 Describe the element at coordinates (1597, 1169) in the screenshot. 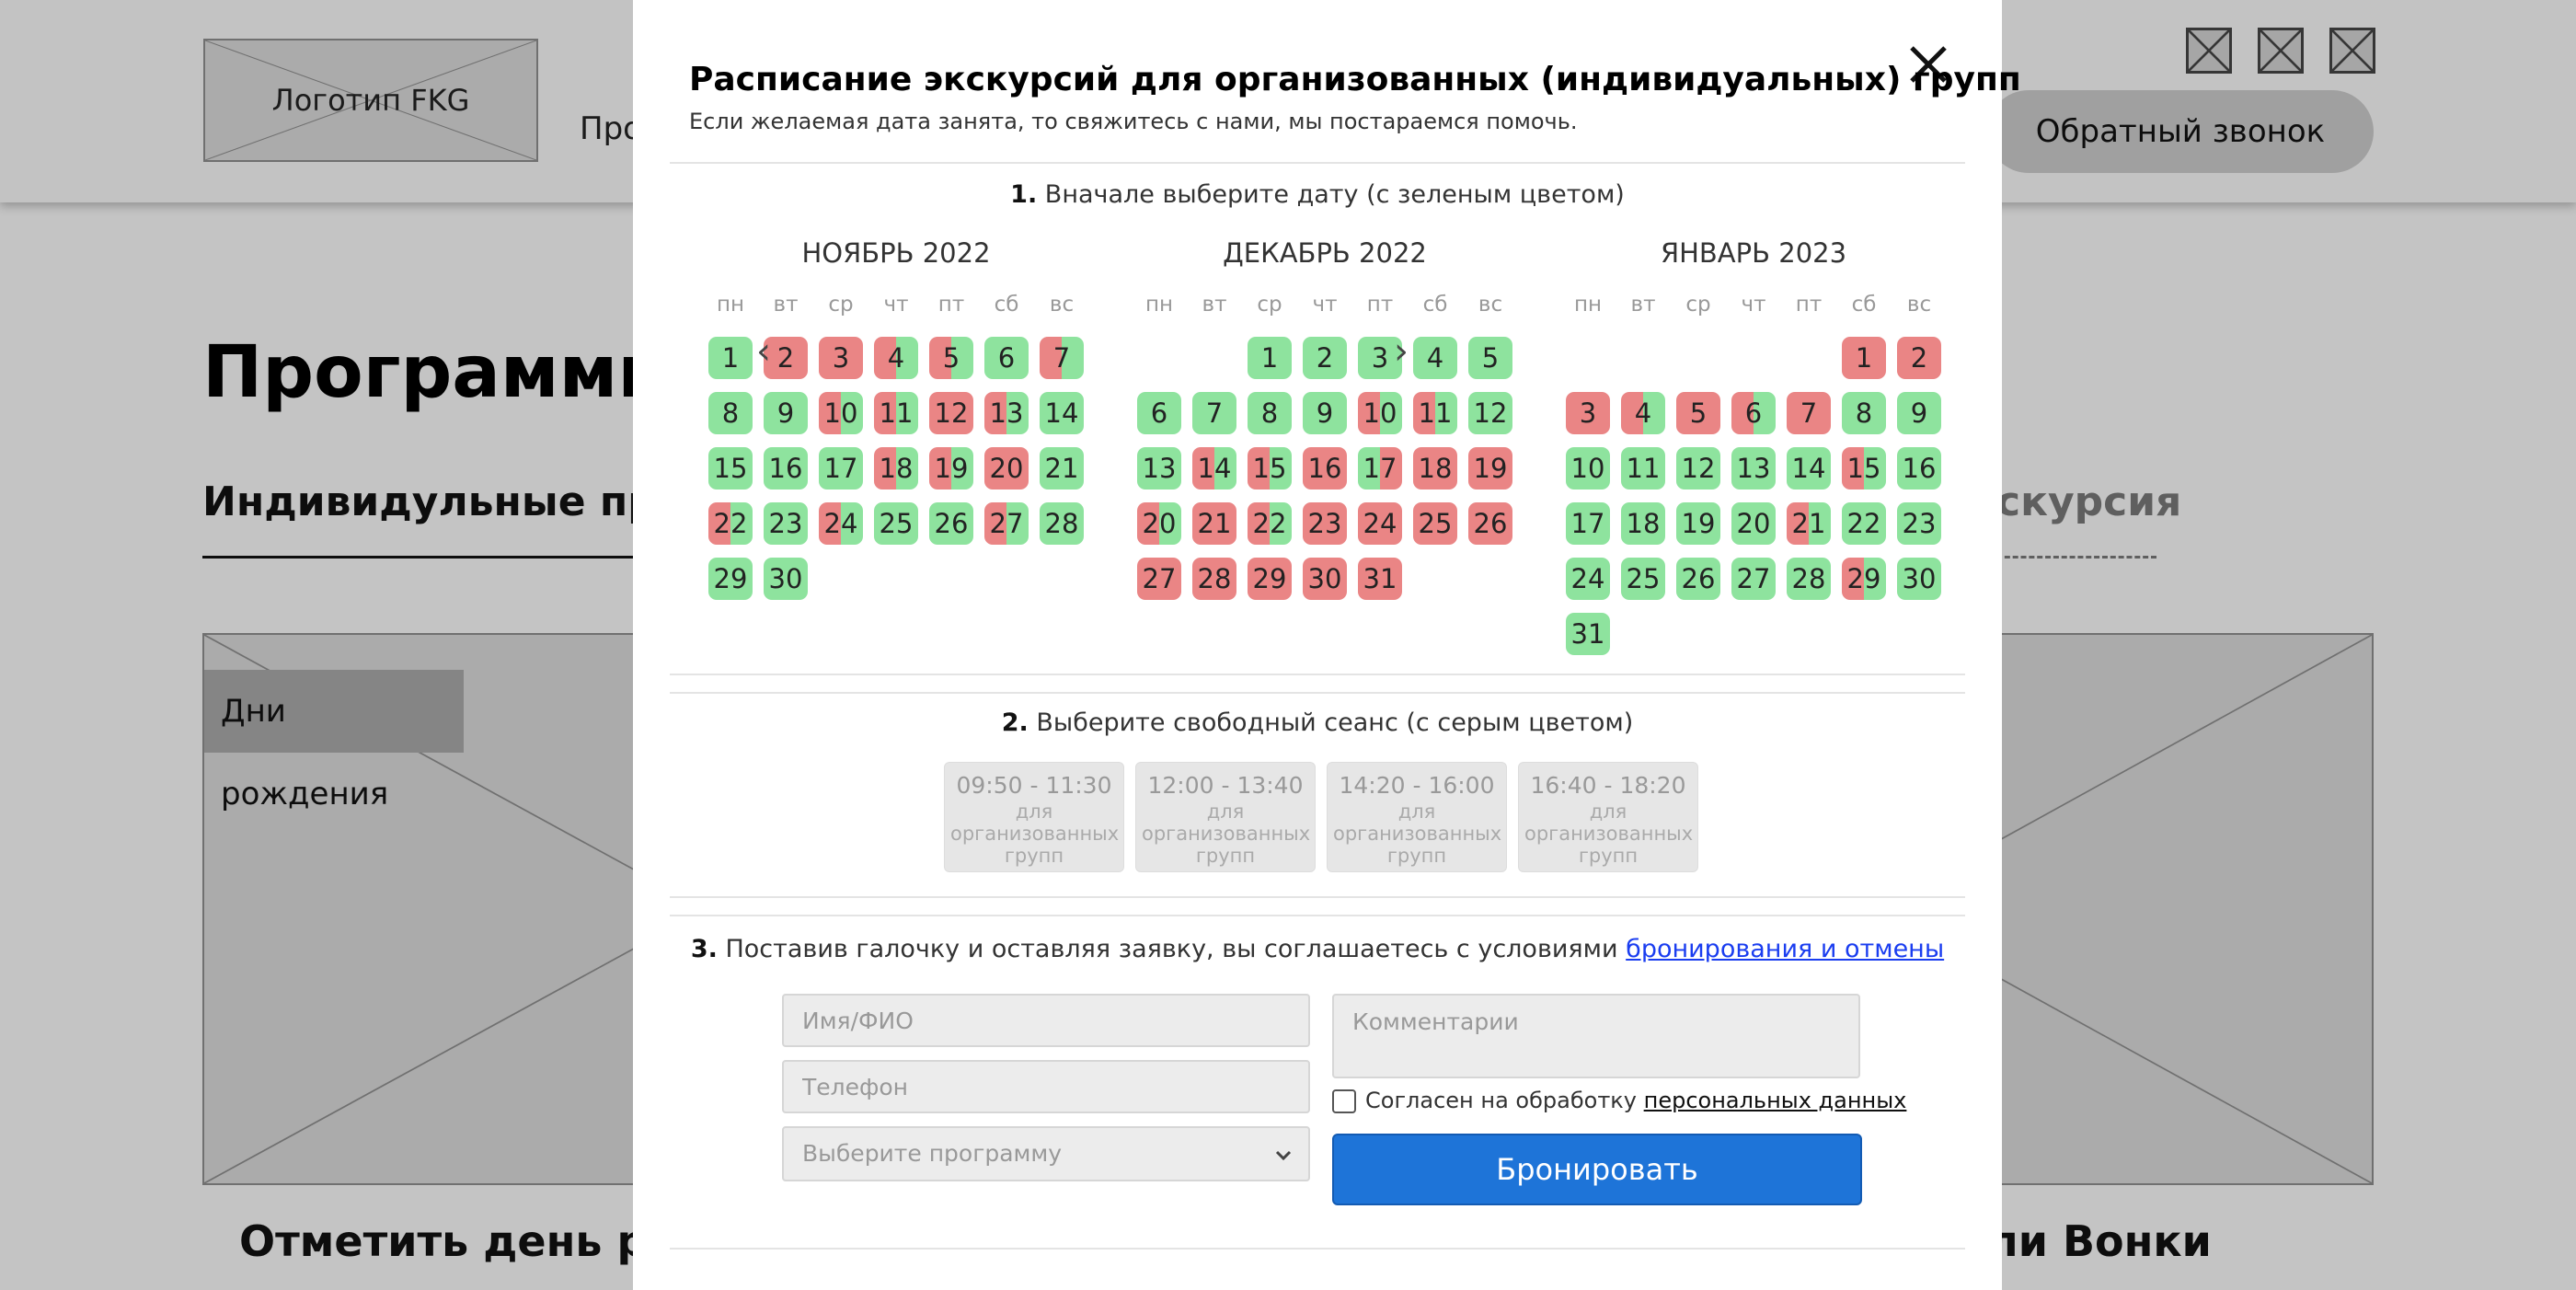

I see `book-button: Бронировать` at that location.